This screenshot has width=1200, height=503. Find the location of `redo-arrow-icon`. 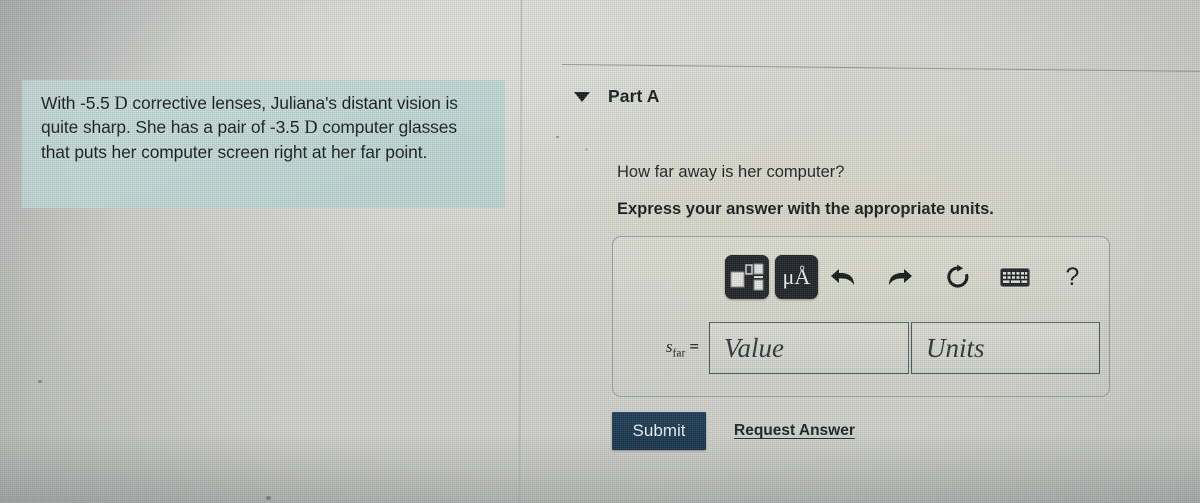

redo-arrow-icon is located at coordinates (900, 277).